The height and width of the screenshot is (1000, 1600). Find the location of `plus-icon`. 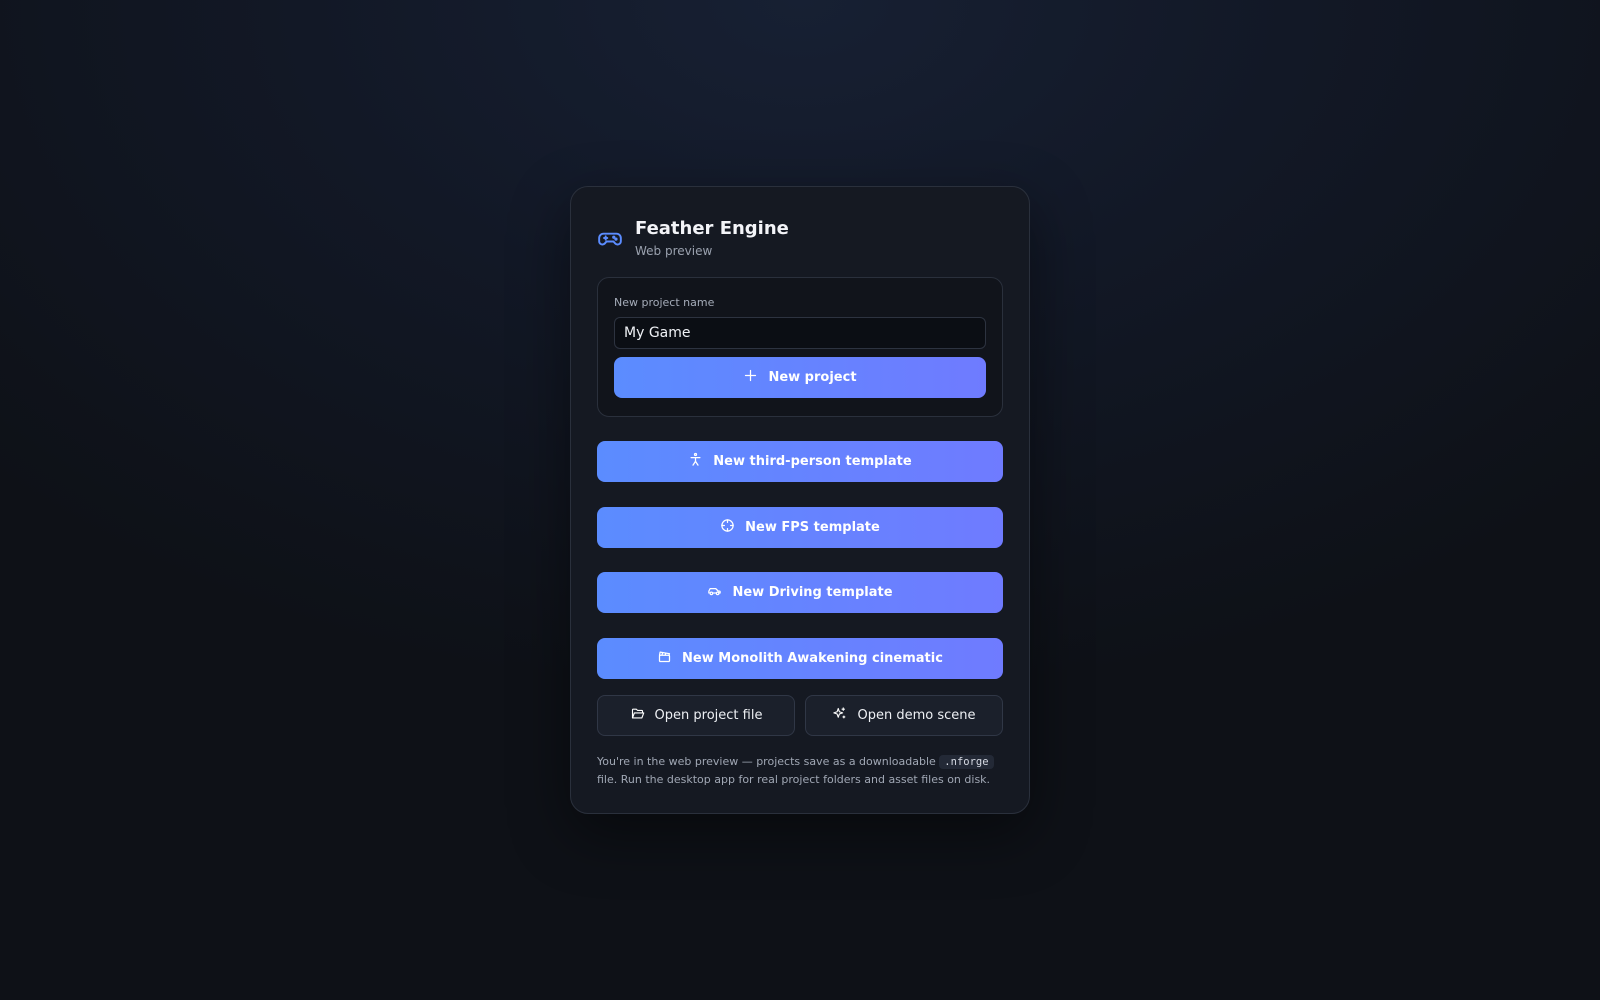

plus-icon is located at coordinates (750, 377).